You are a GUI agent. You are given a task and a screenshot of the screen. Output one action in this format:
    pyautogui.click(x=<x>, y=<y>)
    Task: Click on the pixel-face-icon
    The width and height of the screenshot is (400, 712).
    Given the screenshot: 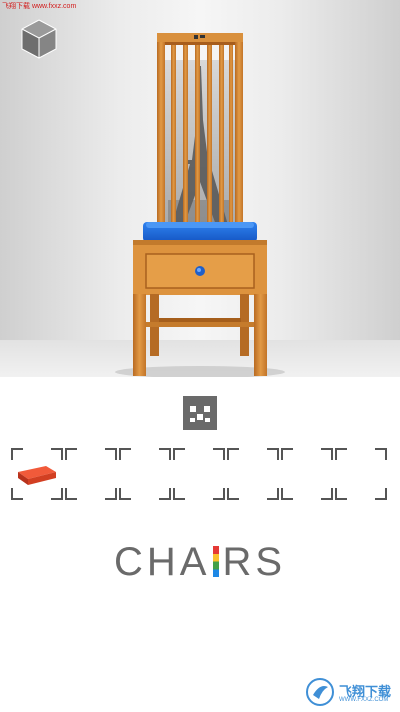 What is the action you would take?
    pyautogui.click(x=200, y=413)
    